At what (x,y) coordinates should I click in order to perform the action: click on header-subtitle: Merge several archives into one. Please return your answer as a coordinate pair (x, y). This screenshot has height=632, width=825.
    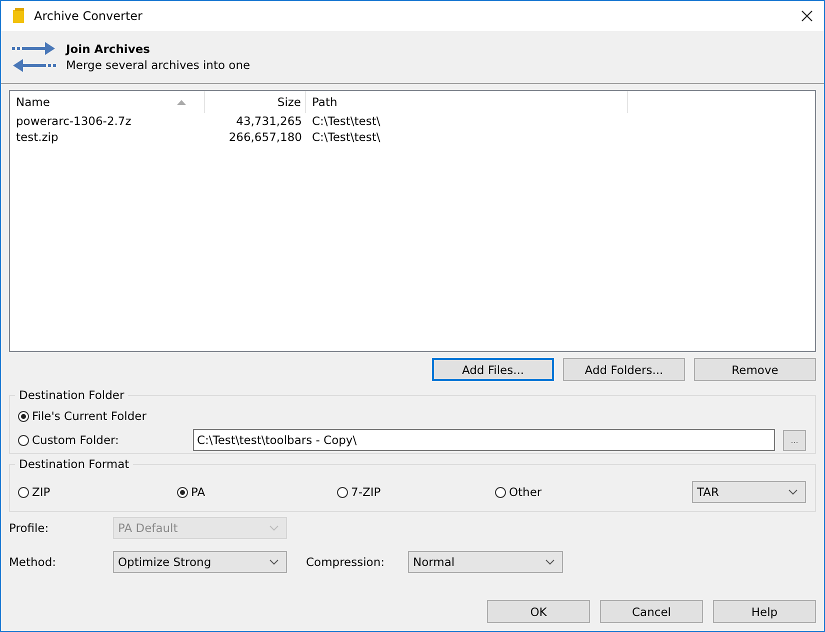
    Looking at the image, I should click on (158, 65).